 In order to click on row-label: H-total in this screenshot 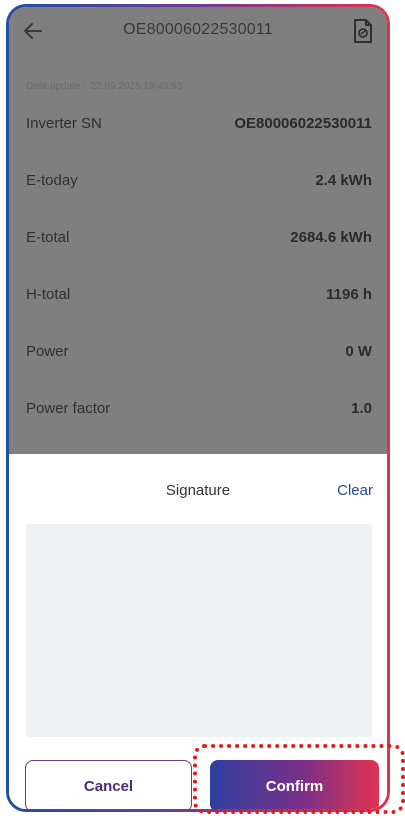, I will do `click(48, 294)`.